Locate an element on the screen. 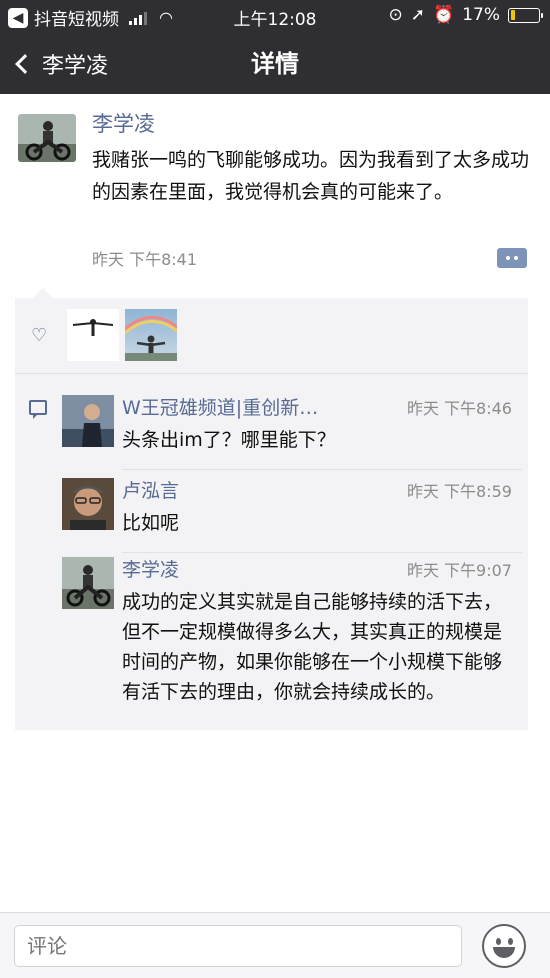 This screenshot has height=978, width=550. emoji-icon is located at coordinates (504, 946).